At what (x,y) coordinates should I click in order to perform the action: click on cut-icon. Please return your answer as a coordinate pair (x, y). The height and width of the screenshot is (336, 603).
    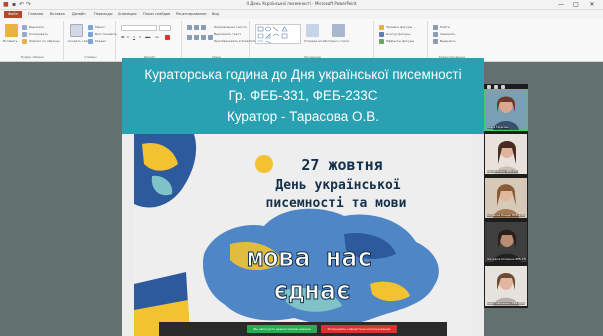
    Looking at the image, I should click on (24, 27).